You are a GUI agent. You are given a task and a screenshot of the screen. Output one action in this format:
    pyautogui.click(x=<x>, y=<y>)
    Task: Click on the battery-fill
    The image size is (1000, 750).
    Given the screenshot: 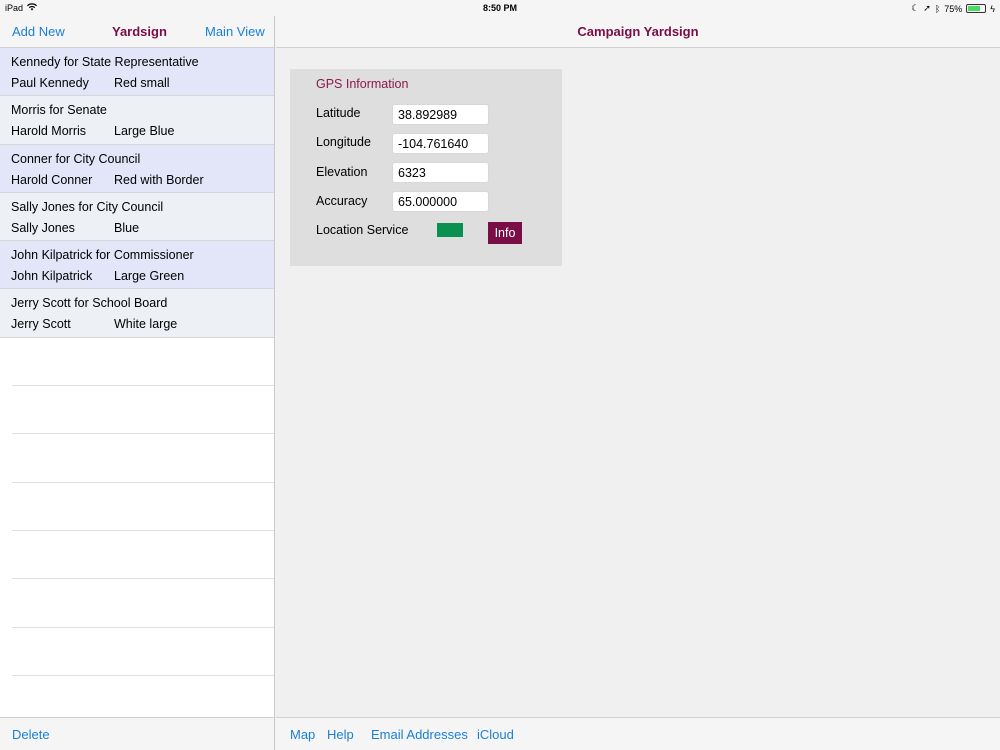 What is the action you would take?
    pyautogui.click(x=974, y=8)
    